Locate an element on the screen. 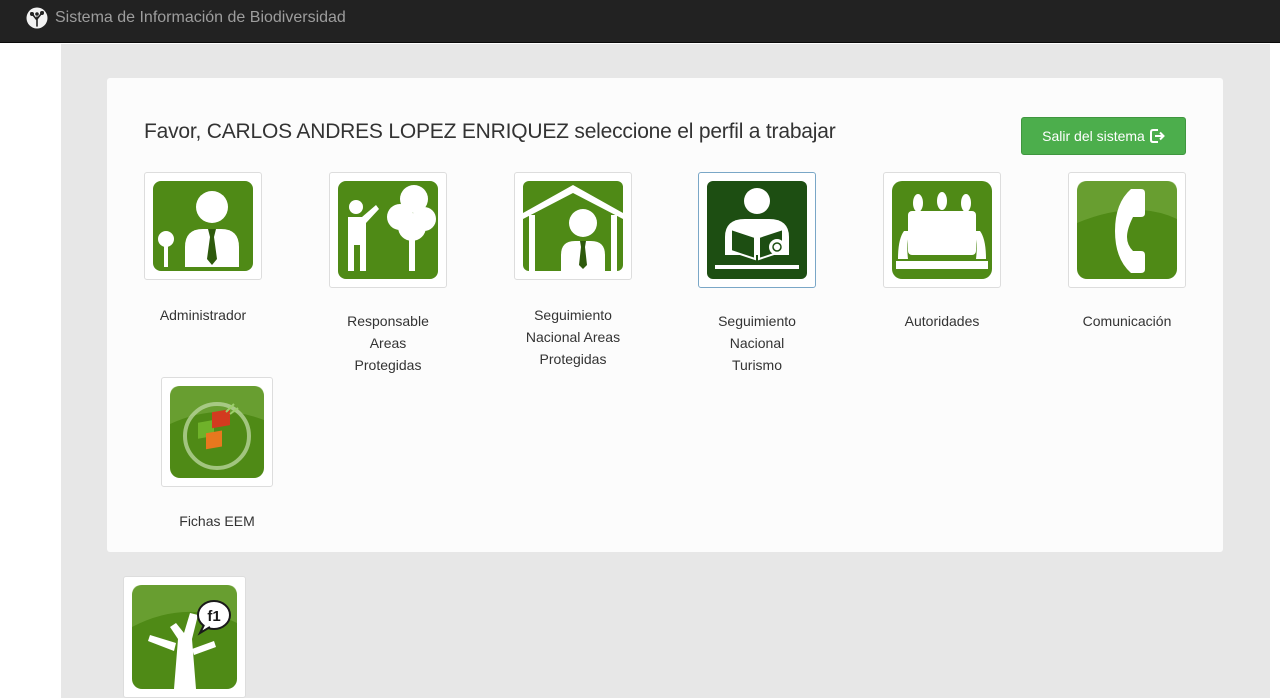  tourism-monitoring-icon is located at coordinates (757, 230).